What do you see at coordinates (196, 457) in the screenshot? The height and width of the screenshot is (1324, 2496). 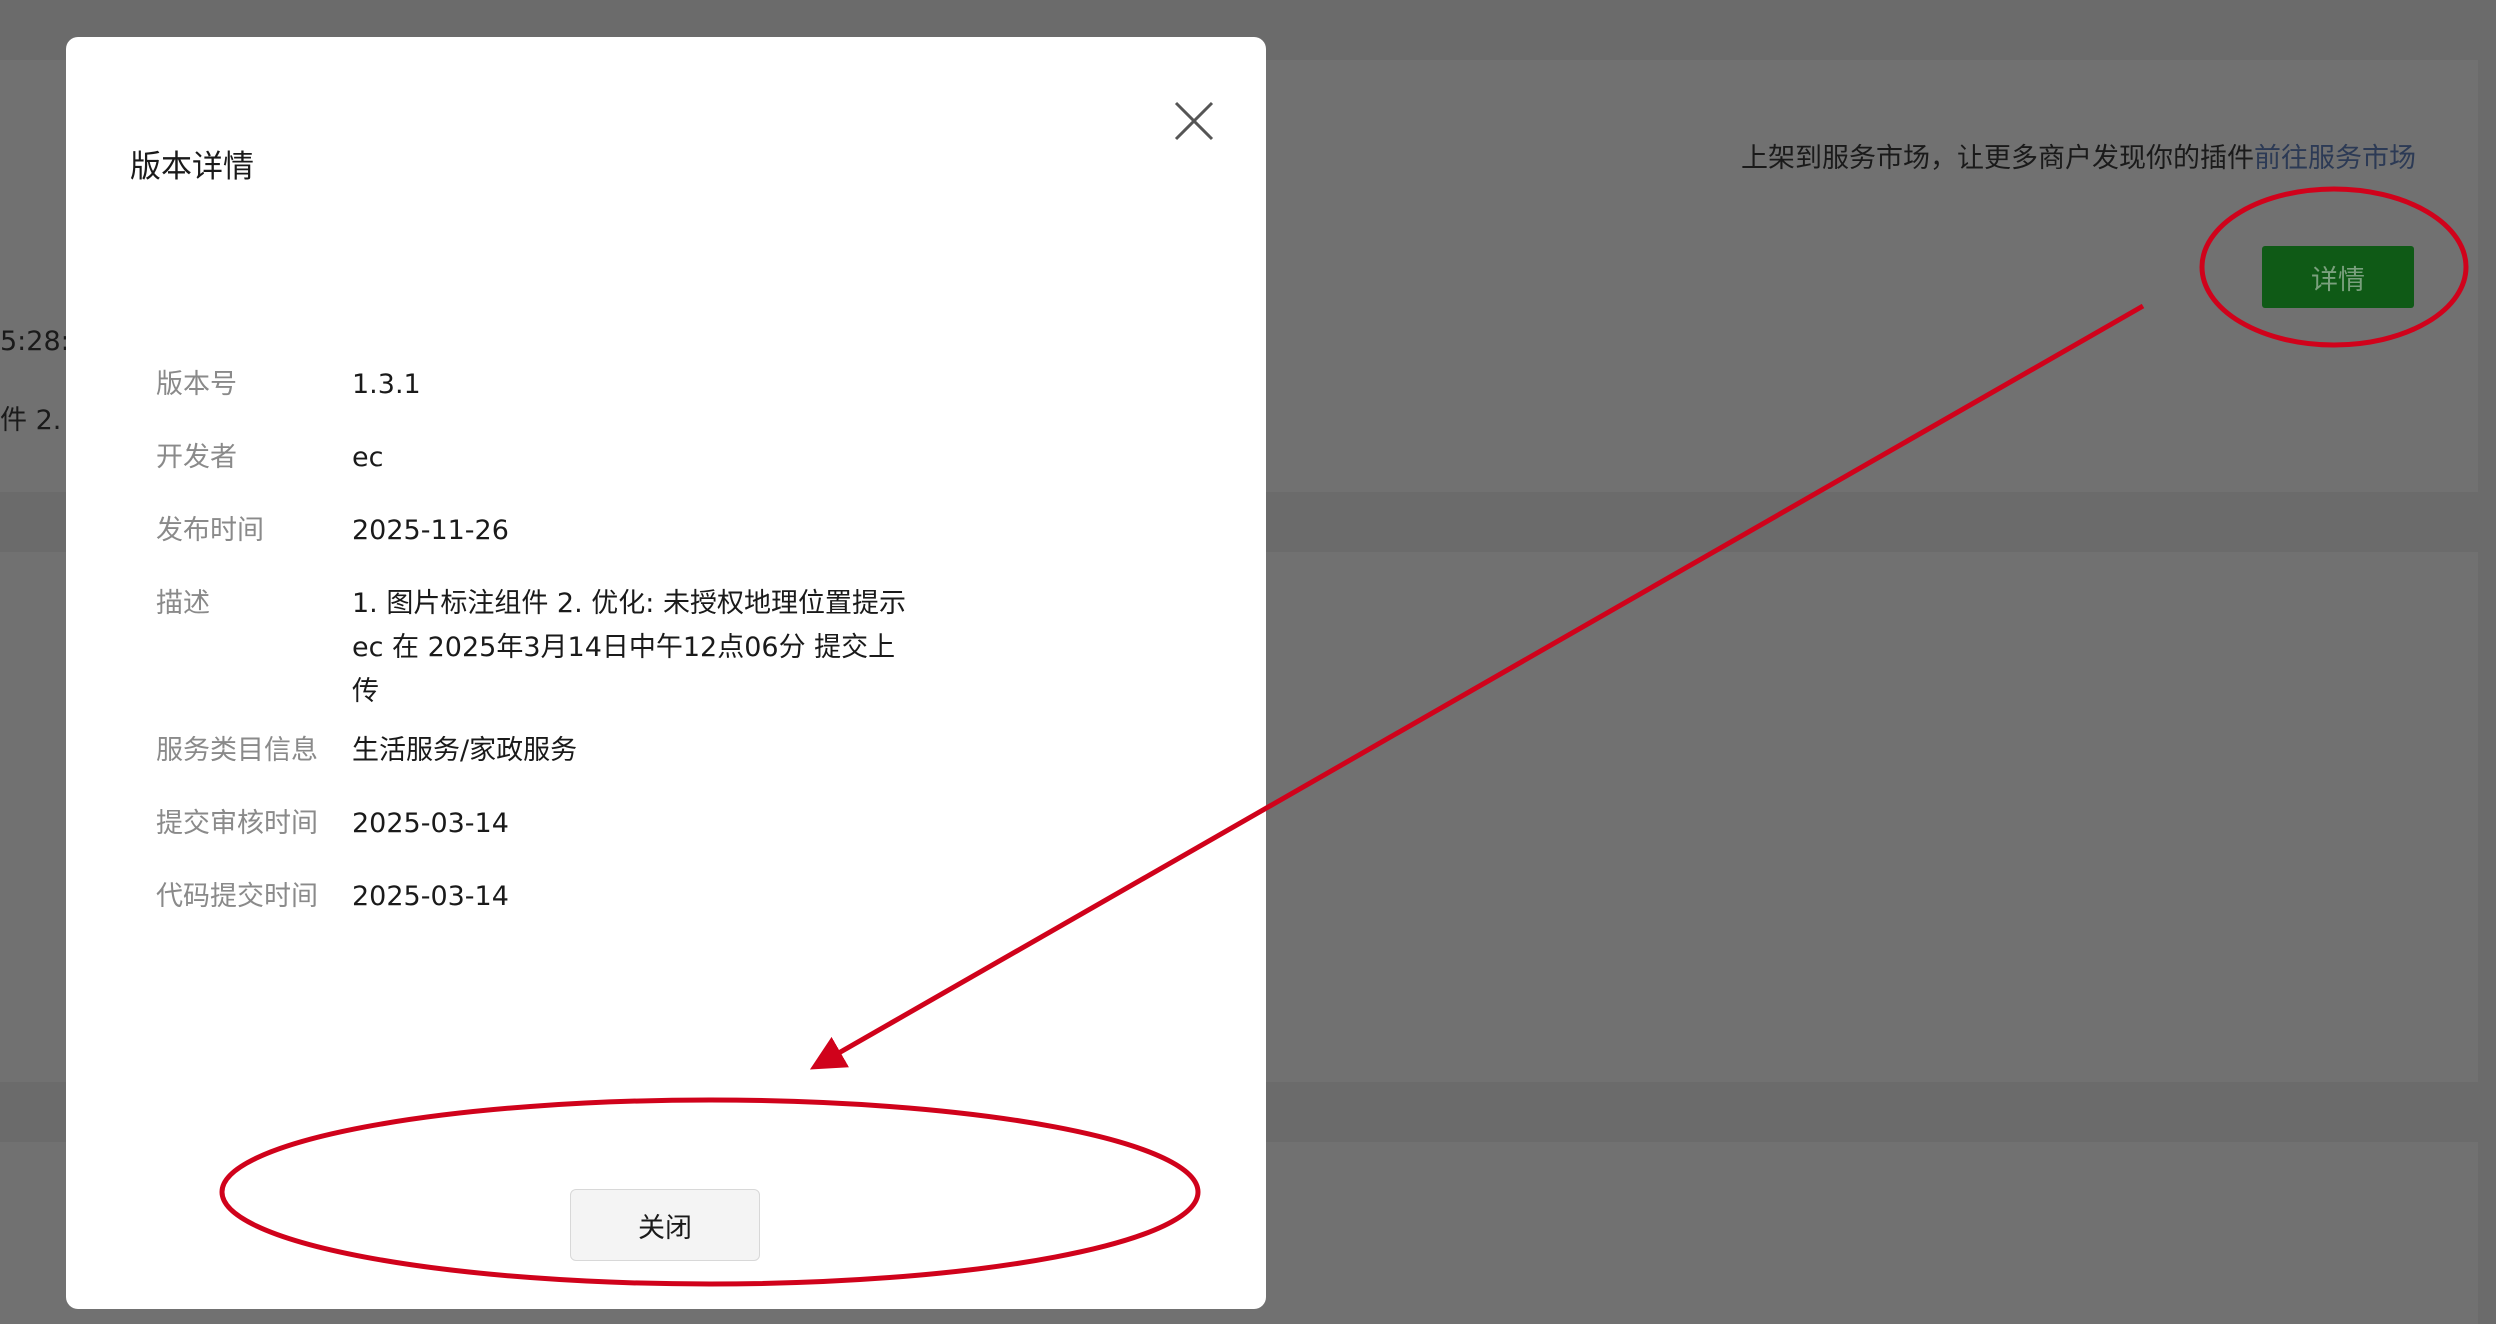 I see `info-label: 开发者` at bounding box center [196, 457].